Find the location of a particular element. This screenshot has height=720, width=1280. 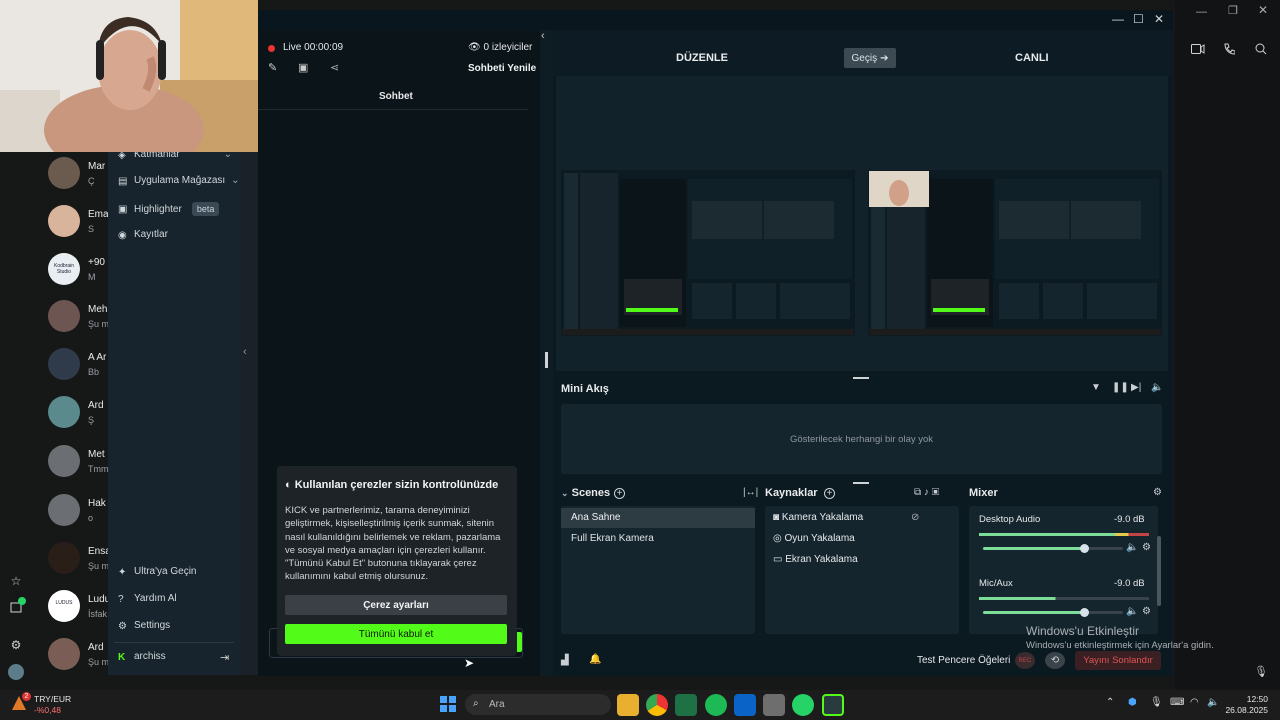

outlook-icon is located at coordinates (745, 705).